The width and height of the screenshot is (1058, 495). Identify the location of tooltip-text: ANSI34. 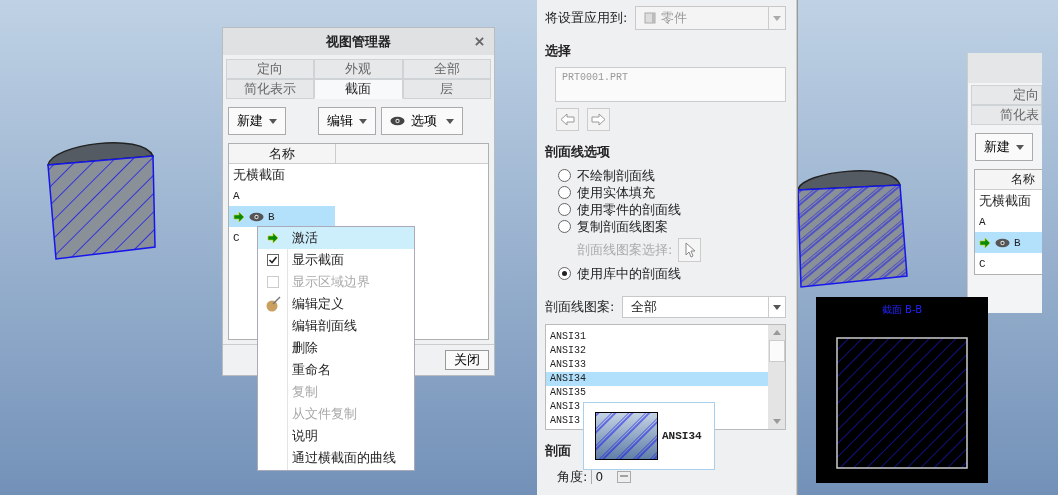
(682, 436).